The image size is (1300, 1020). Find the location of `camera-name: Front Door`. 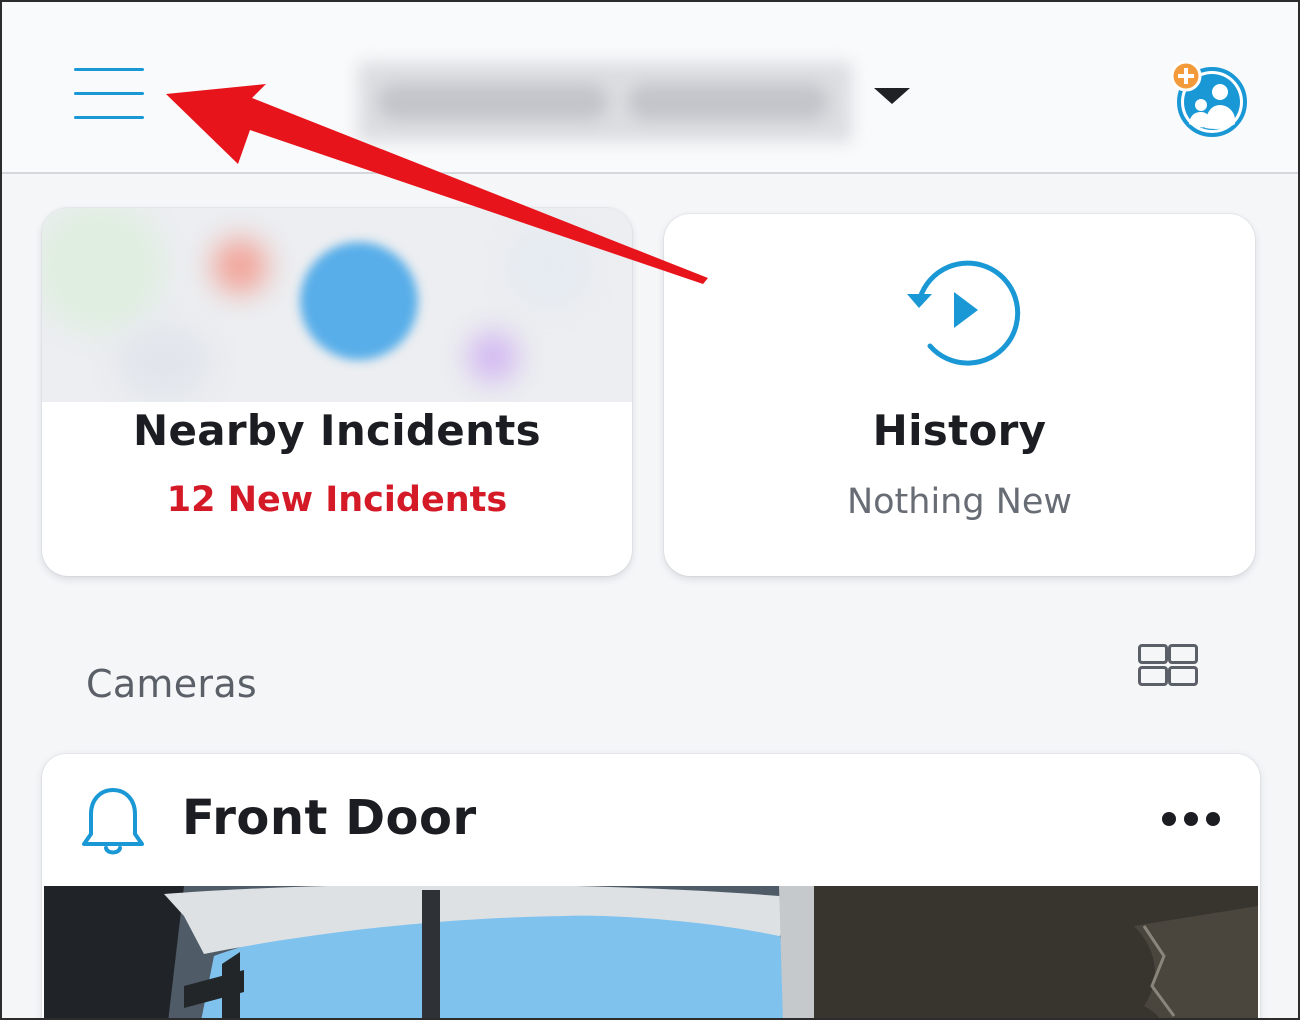

camera-name: Front Door is located at coordinates (329, 818).